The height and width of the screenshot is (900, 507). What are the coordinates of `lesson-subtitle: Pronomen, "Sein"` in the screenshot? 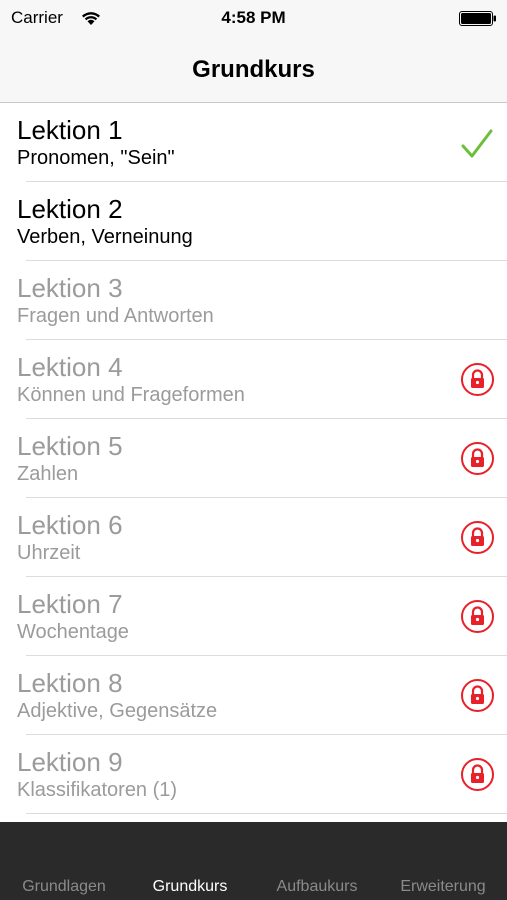 It's located at (96, 158).